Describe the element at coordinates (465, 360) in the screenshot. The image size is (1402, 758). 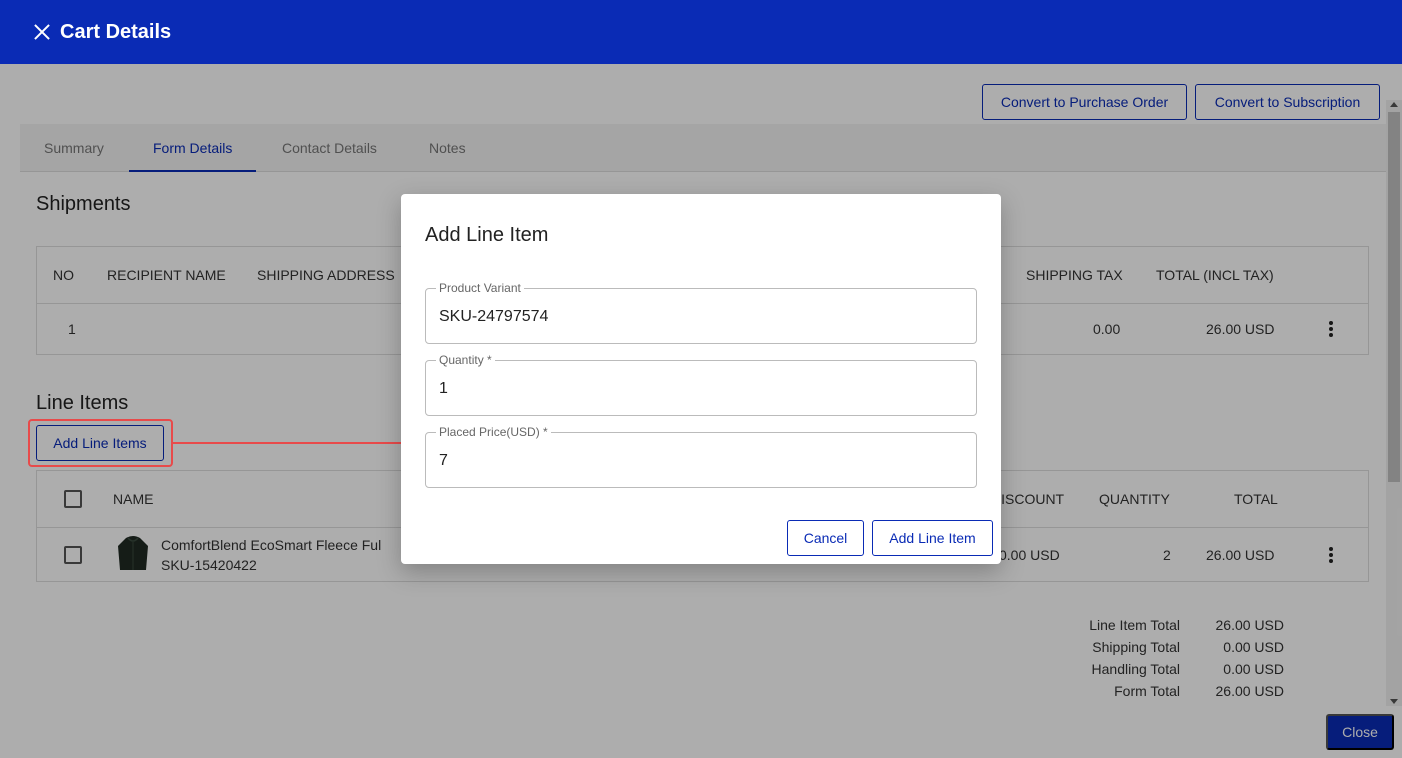
I see `field-label: Quantity *` at that location.